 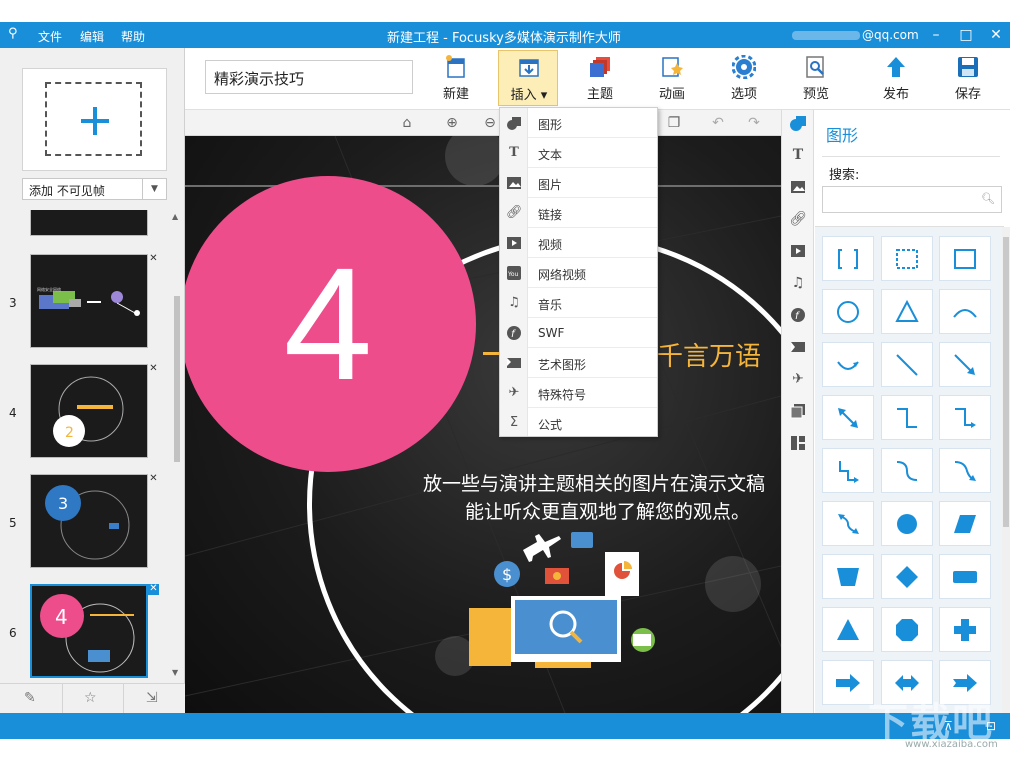 What do you see at coordinates (89, 223) in the screenshot?
I see `slide-thumbnail` at bounding box center [89, 223].